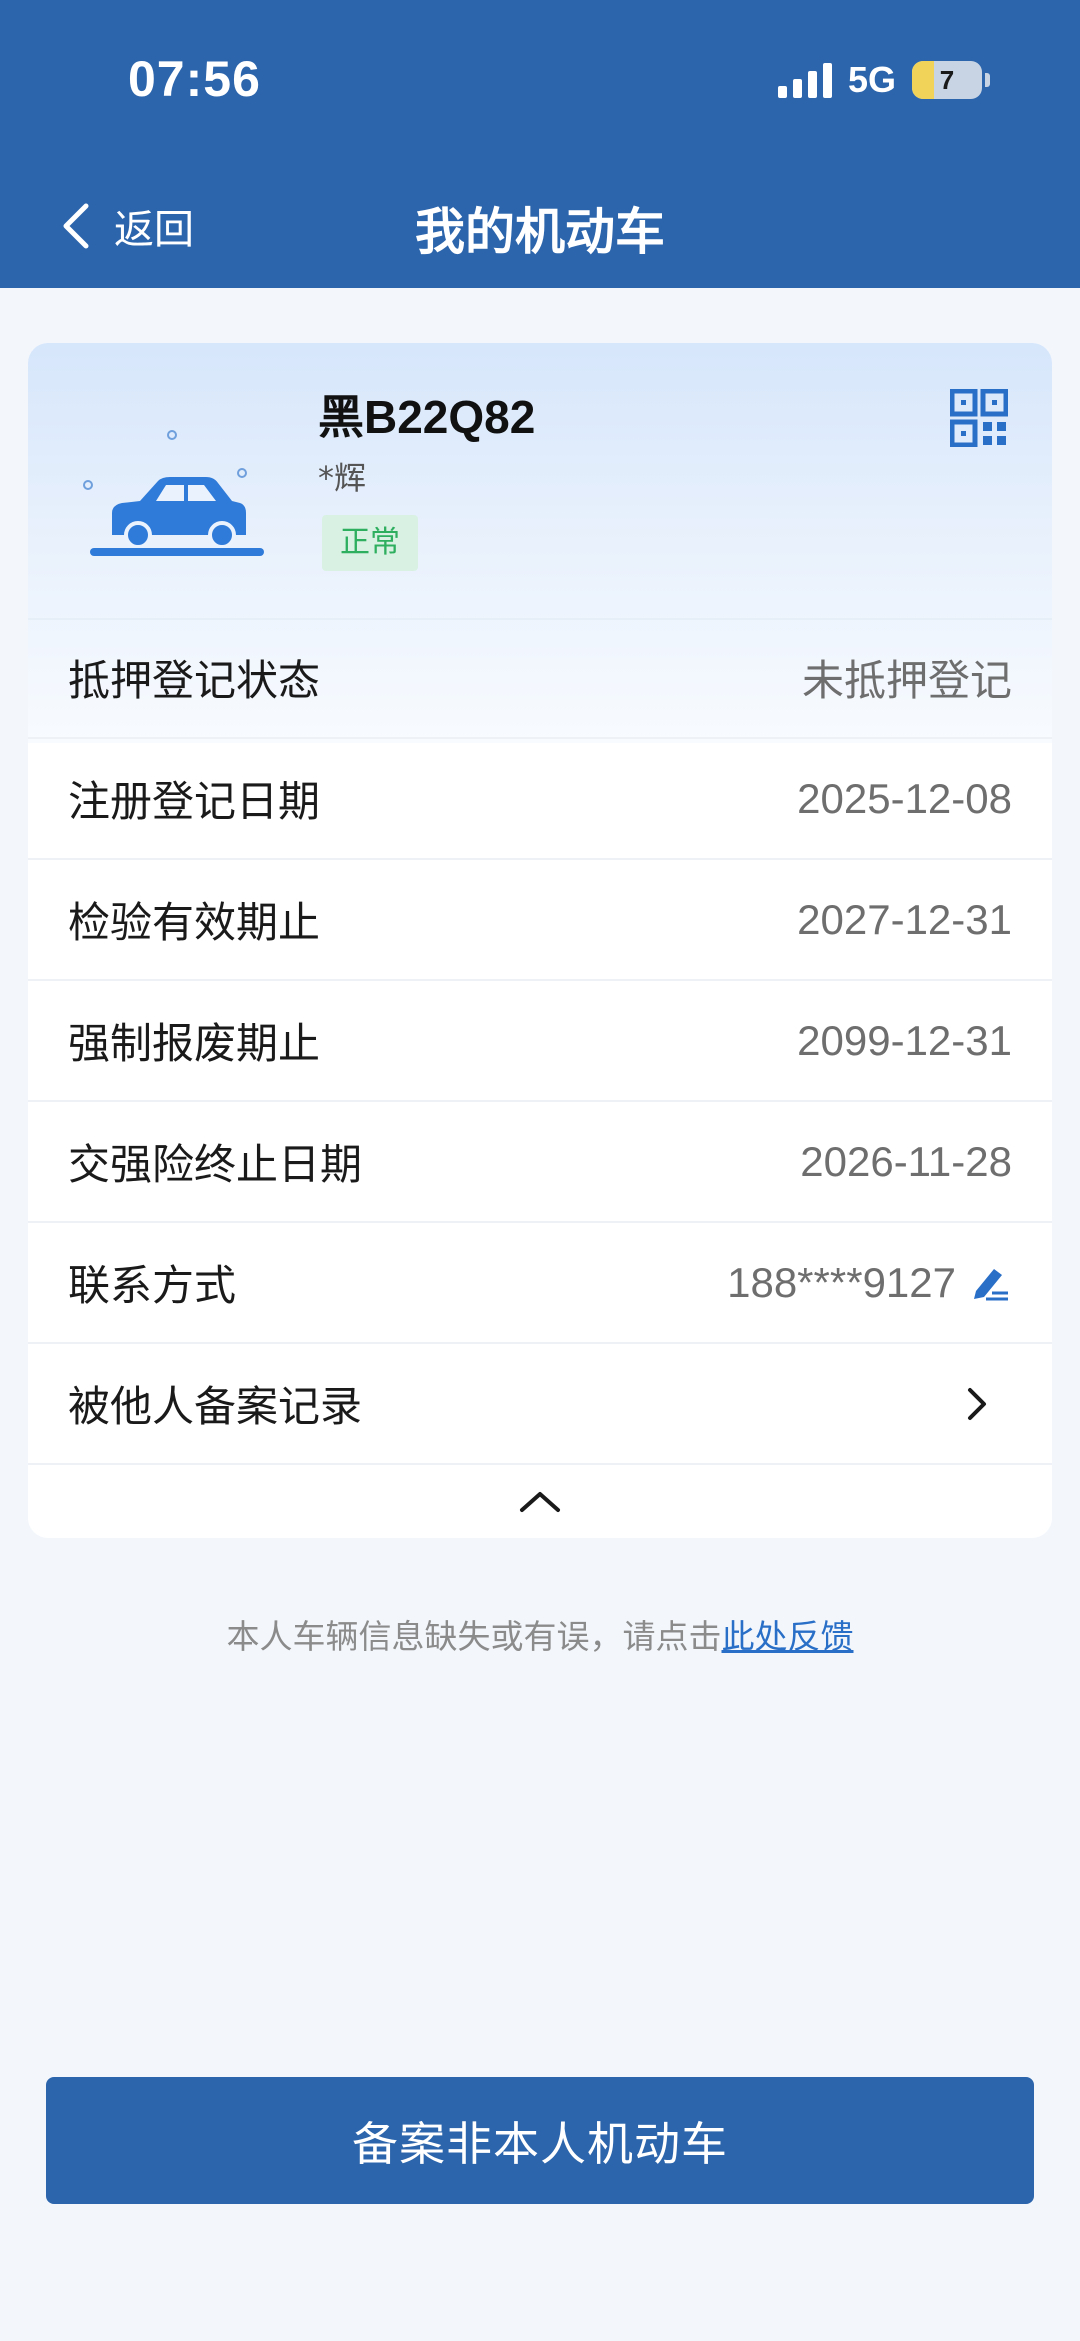 This screenshot has height=2341, width=1080. I want to click on detail-label: 交强险终止日期, so click(215, 1164).